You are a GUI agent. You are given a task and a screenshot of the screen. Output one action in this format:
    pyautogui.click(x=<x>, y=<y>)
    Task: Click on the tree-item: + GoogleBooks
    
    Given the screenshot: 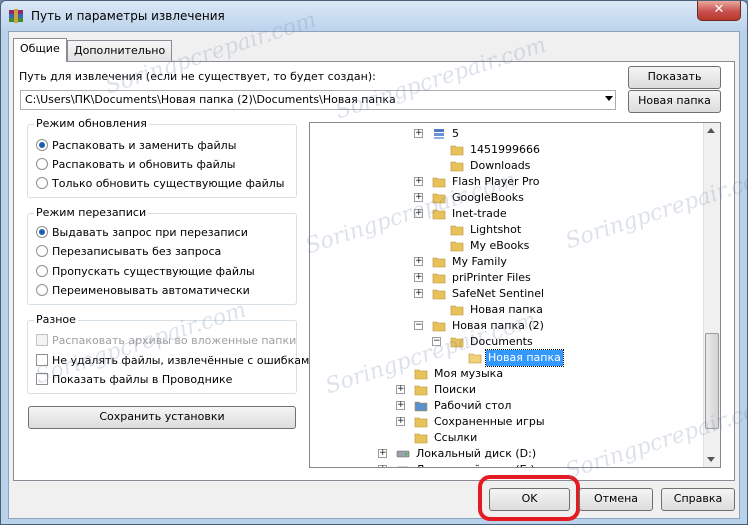 What is the action you would take?
    pyautogui.click(x=505, y=198)
    